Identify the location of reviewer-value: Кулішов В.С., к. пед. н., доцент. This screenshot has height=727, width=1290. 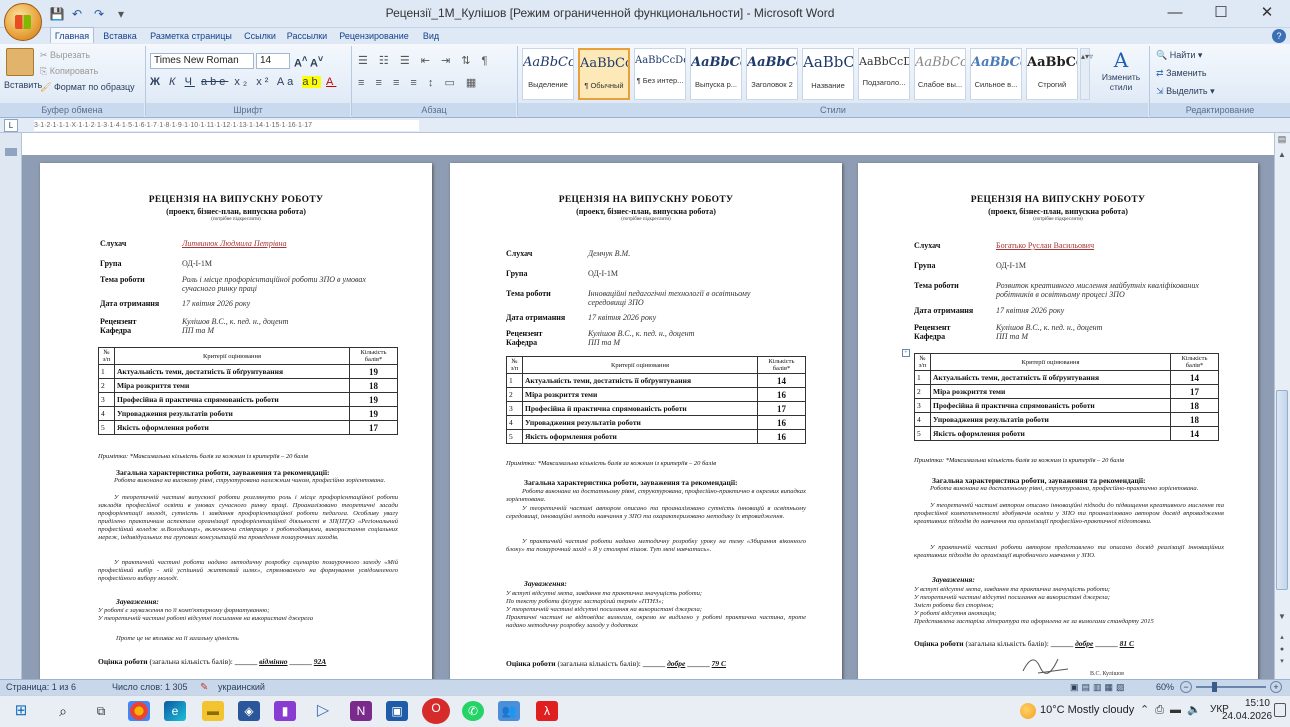
(1049, 327).